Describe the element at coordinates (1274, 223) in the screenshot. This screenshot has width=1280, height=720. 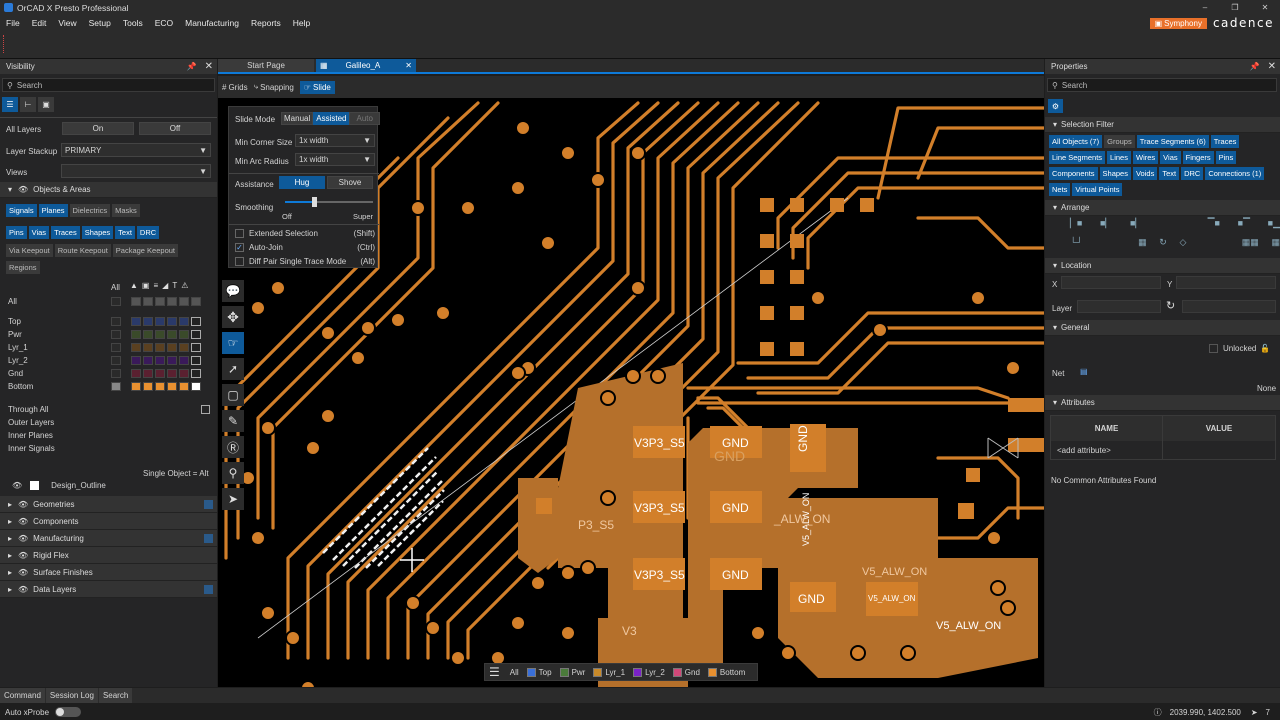
I see `align-bottom-icon: ■▁` at that location.